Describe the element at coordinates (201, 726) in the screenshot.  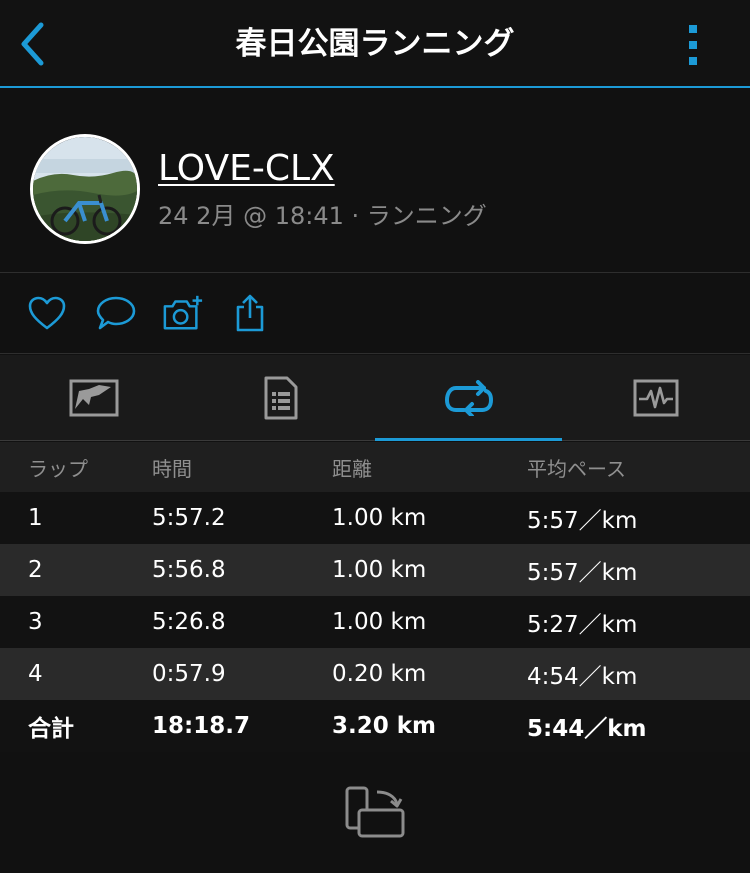
I see `total-time: 18:18.7` at that location.